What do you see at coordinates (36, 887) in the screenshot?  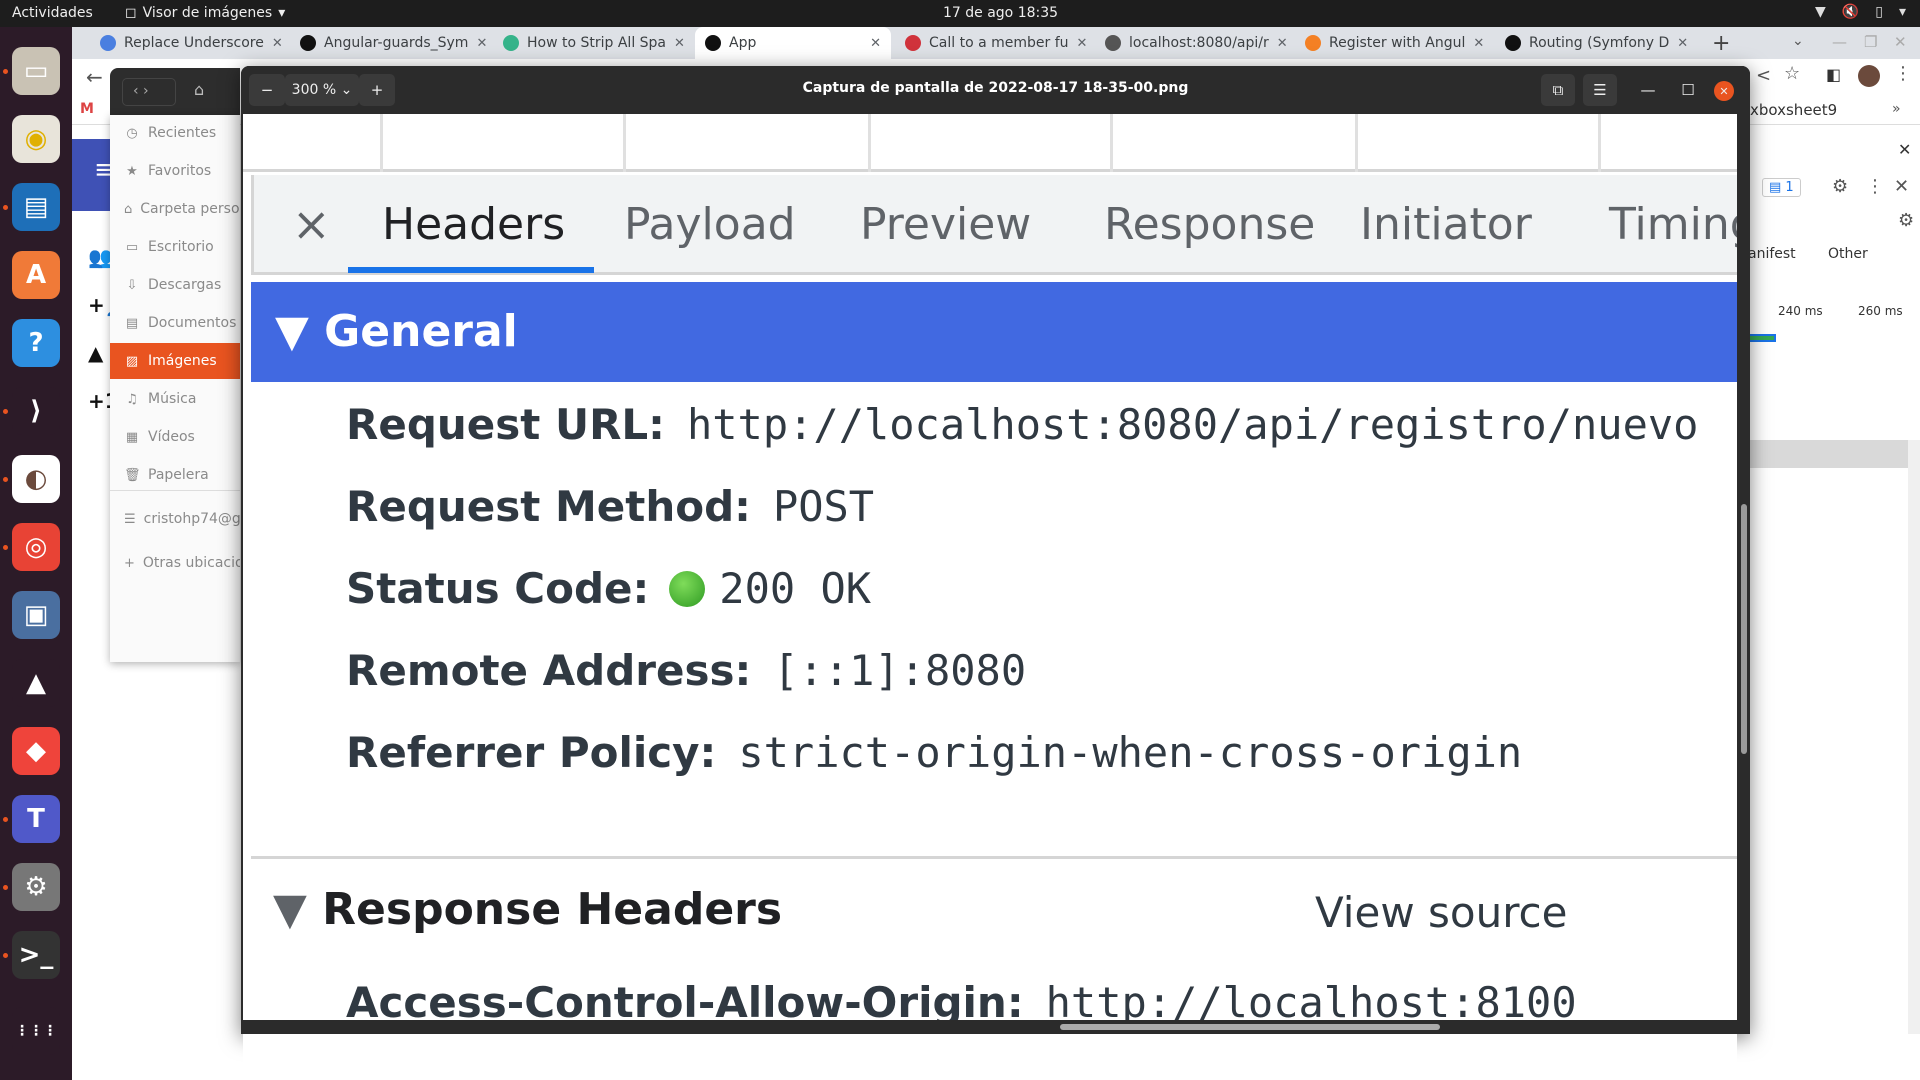 I see `settings-app: ⚙` at bounding box center [36, 887].